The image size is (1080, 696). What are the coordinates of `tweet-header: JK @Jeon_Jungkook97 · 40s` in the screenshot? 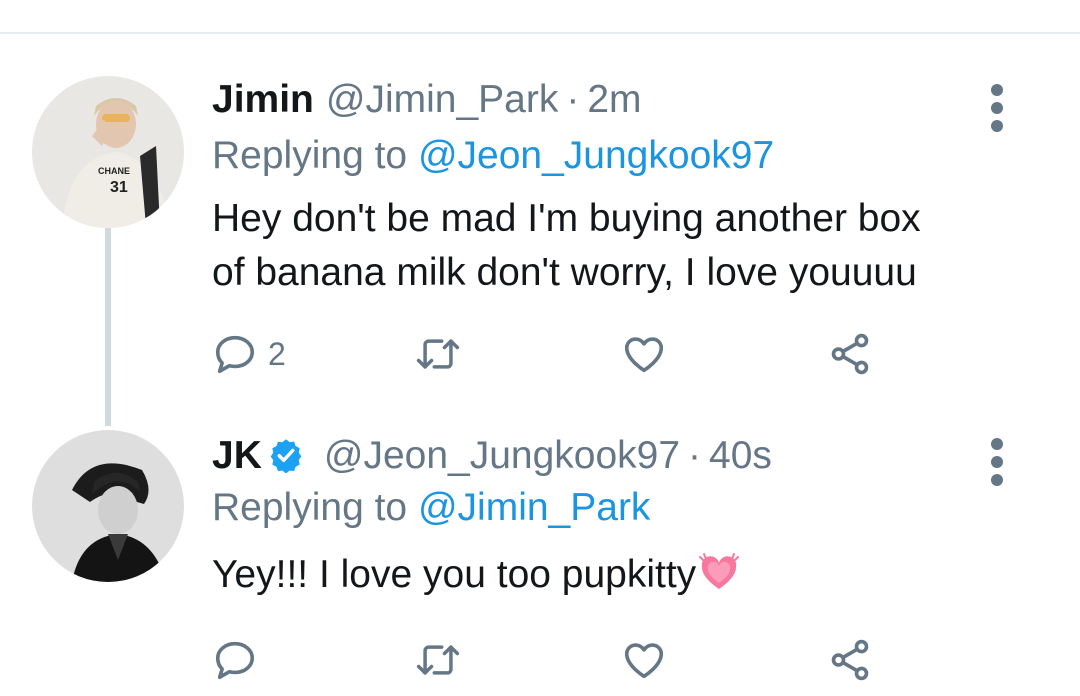 It's located at (492, 460).